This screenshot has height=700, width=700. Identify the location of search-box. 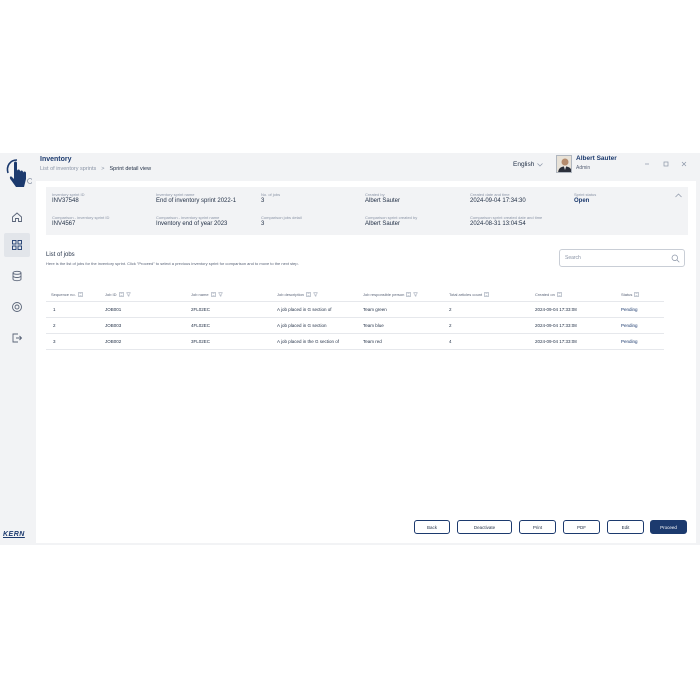
(622, 258).